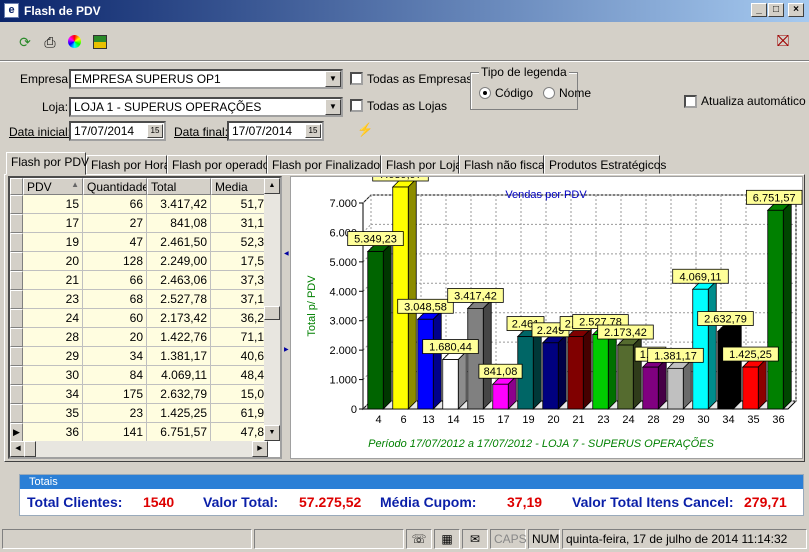  I want to click on lightning-icon: ⚡, so click(365, 130).